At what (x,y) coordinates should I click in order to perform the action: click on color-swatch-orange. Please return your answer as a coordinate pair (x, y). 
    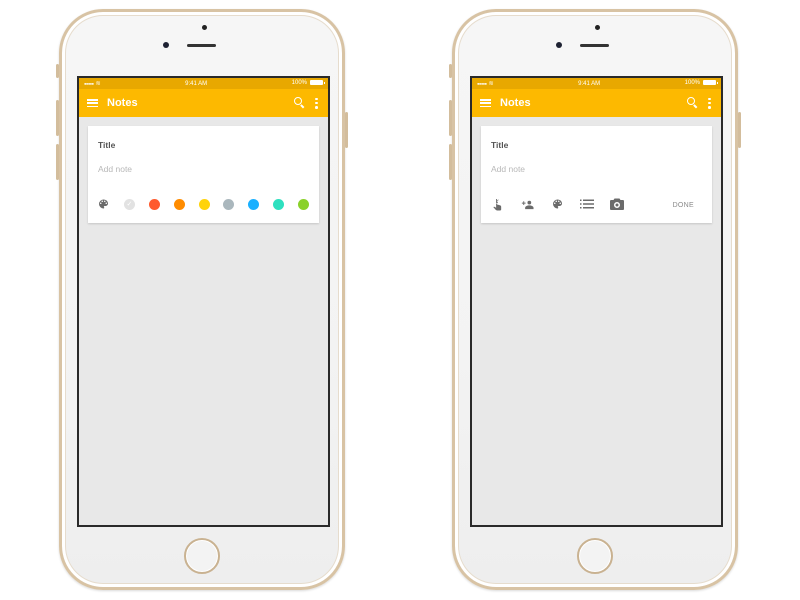
    Looking at the image, I should click on (179, 204).